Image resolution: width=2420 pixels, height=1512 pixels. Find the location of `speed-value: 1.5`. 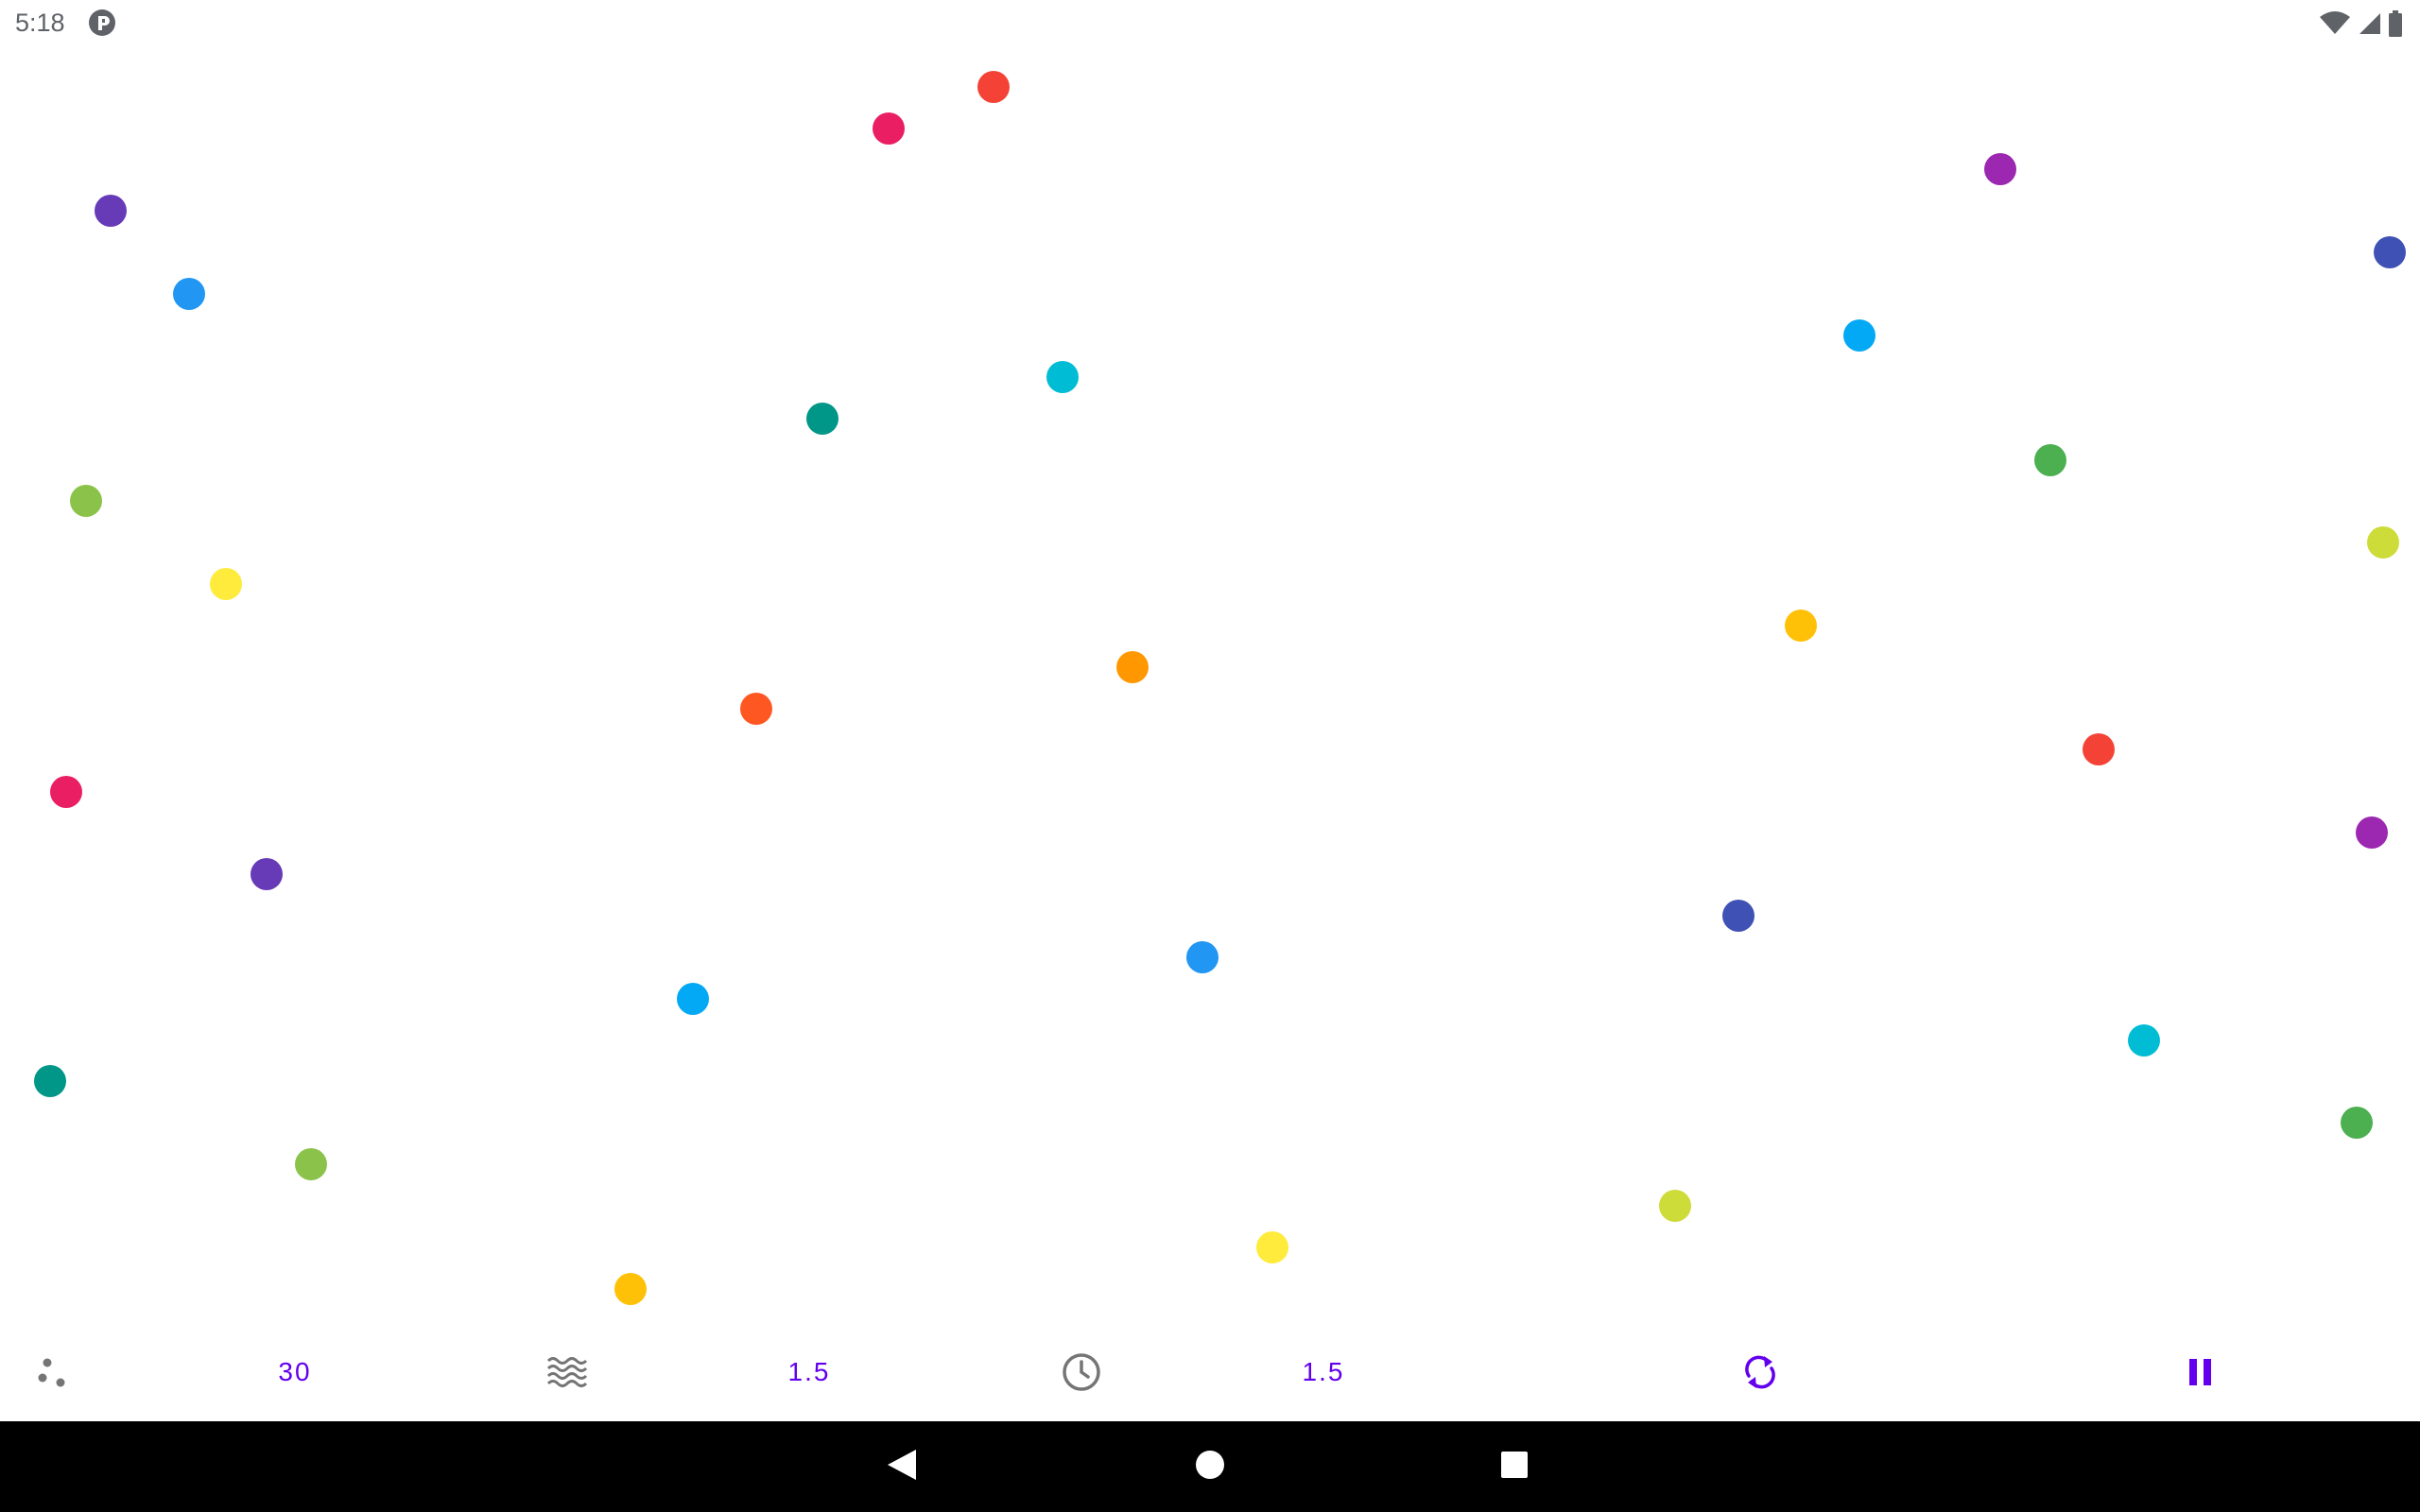

speed-value: 1.5 is located at coordinates (1324, 1371).